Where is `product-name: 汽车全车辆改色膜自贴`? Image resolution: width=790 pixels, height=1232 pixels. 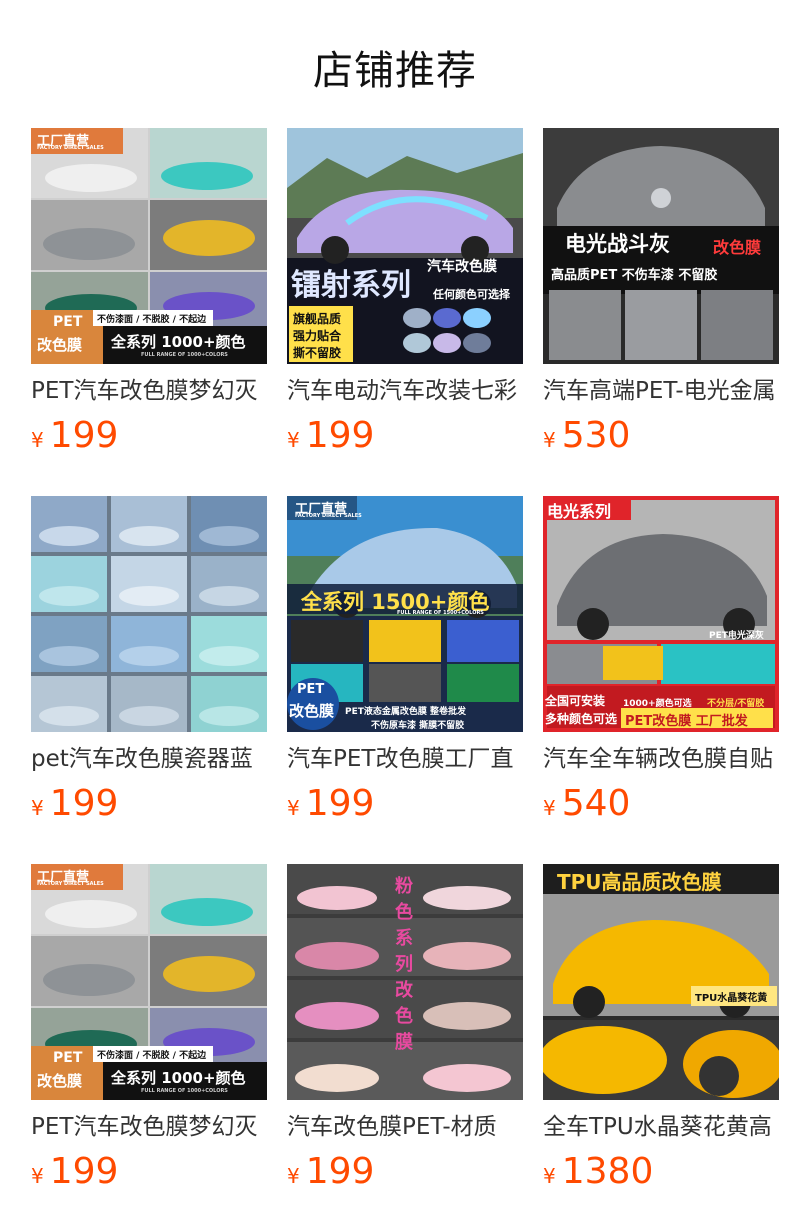 product-name: 汽车全车辆改色膜自贴 is located at coordinates (661, 759).